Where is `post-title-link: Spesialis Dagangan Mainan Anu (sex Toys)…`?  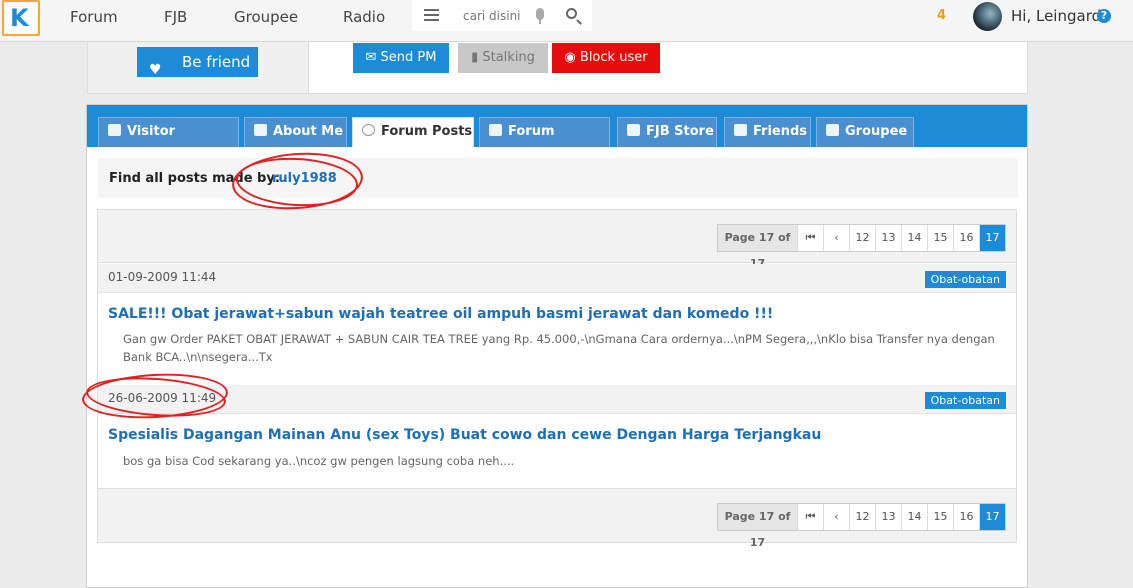
post-title-link: Spesialis Dagangan Mainan Anu (sex Toys)… is located at coordinates (464, 435).